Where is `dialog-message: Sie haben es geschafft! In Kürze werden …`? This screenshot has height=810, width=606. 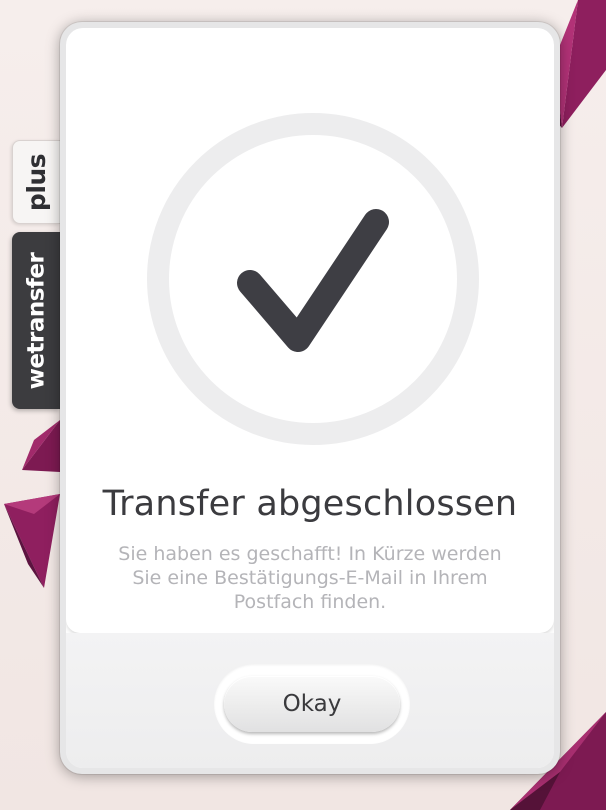
dialog-message: Sie haben es geschafft! In Kürze werden … is located at coordinates (310, 578).